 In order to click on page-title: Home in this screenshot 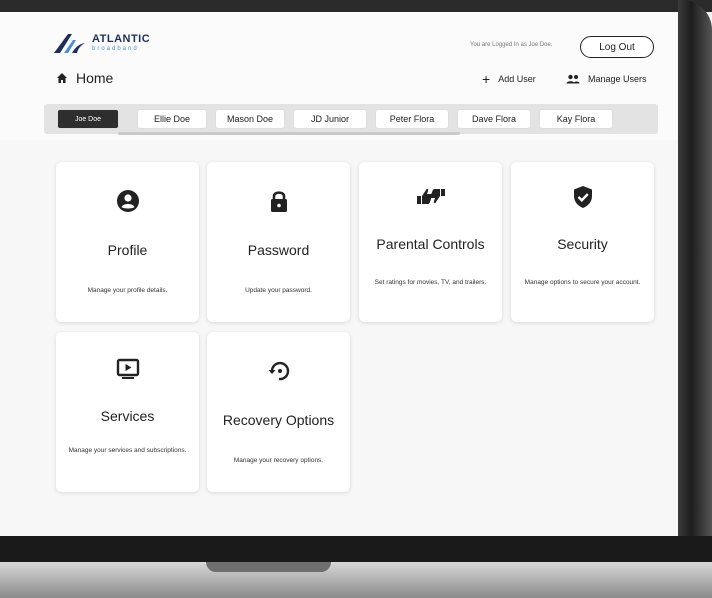, I will do `click(95, 78)`.